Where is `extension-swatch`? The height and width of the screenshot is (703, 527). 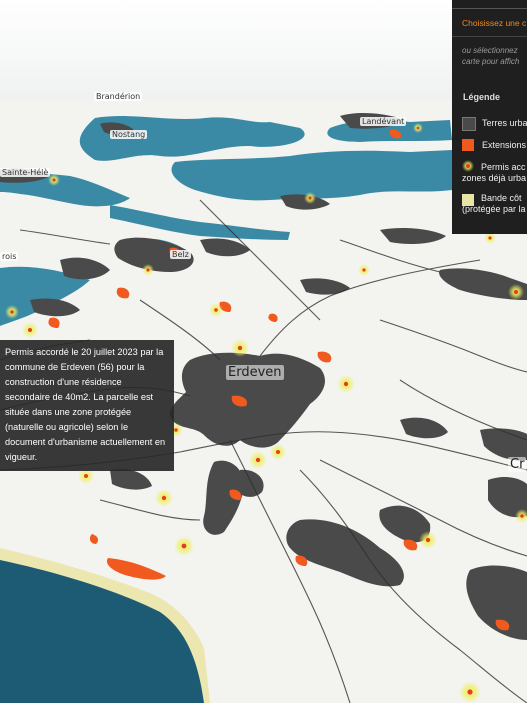
extension-swatch is located at coordinates (468, 145).